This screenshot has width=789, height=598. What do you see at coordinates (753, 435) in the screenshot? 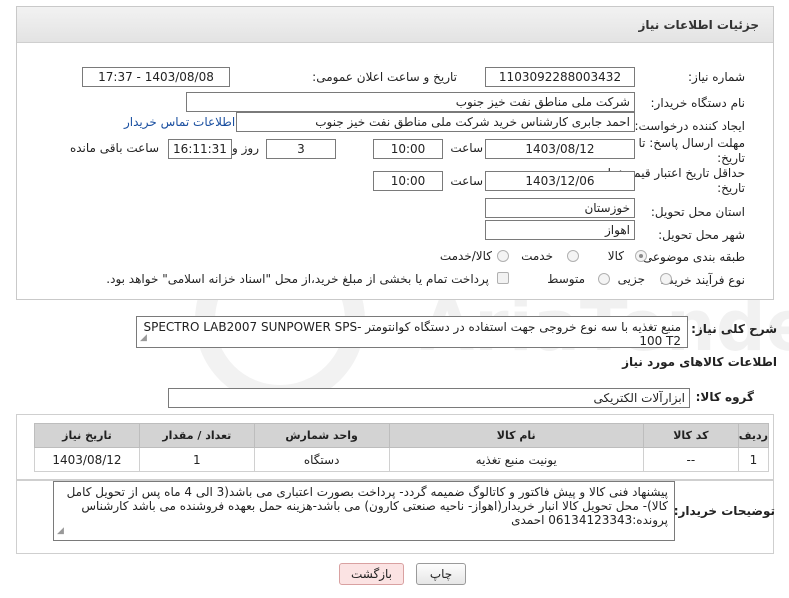
I see `col-row: ردیف` at bounding box center [753, 435].